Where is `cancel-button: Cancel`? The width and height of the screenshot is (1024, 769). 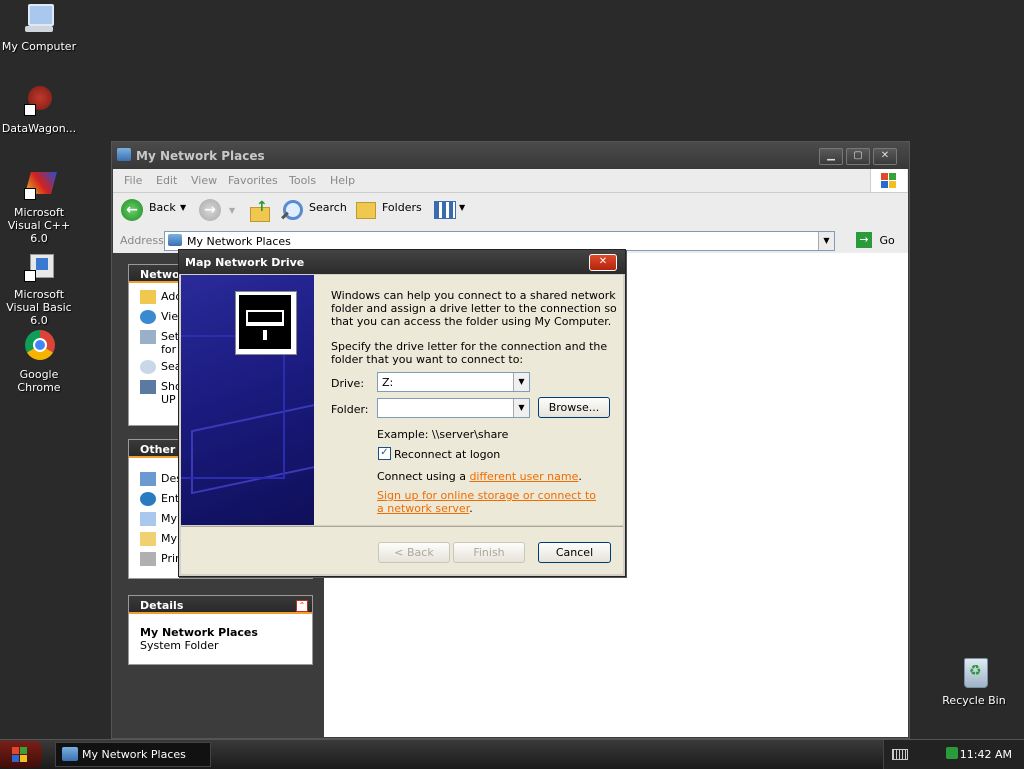
cancel-button: Cancel is located at coordinates (574, 552).